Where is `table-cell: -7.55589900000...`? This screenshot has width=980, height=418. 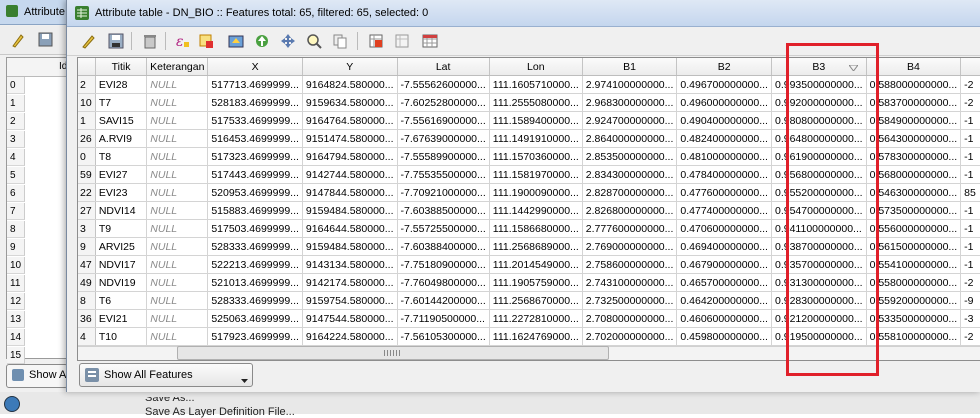 table-cell: -7.55589900000... is located at coordinates (443, 156).